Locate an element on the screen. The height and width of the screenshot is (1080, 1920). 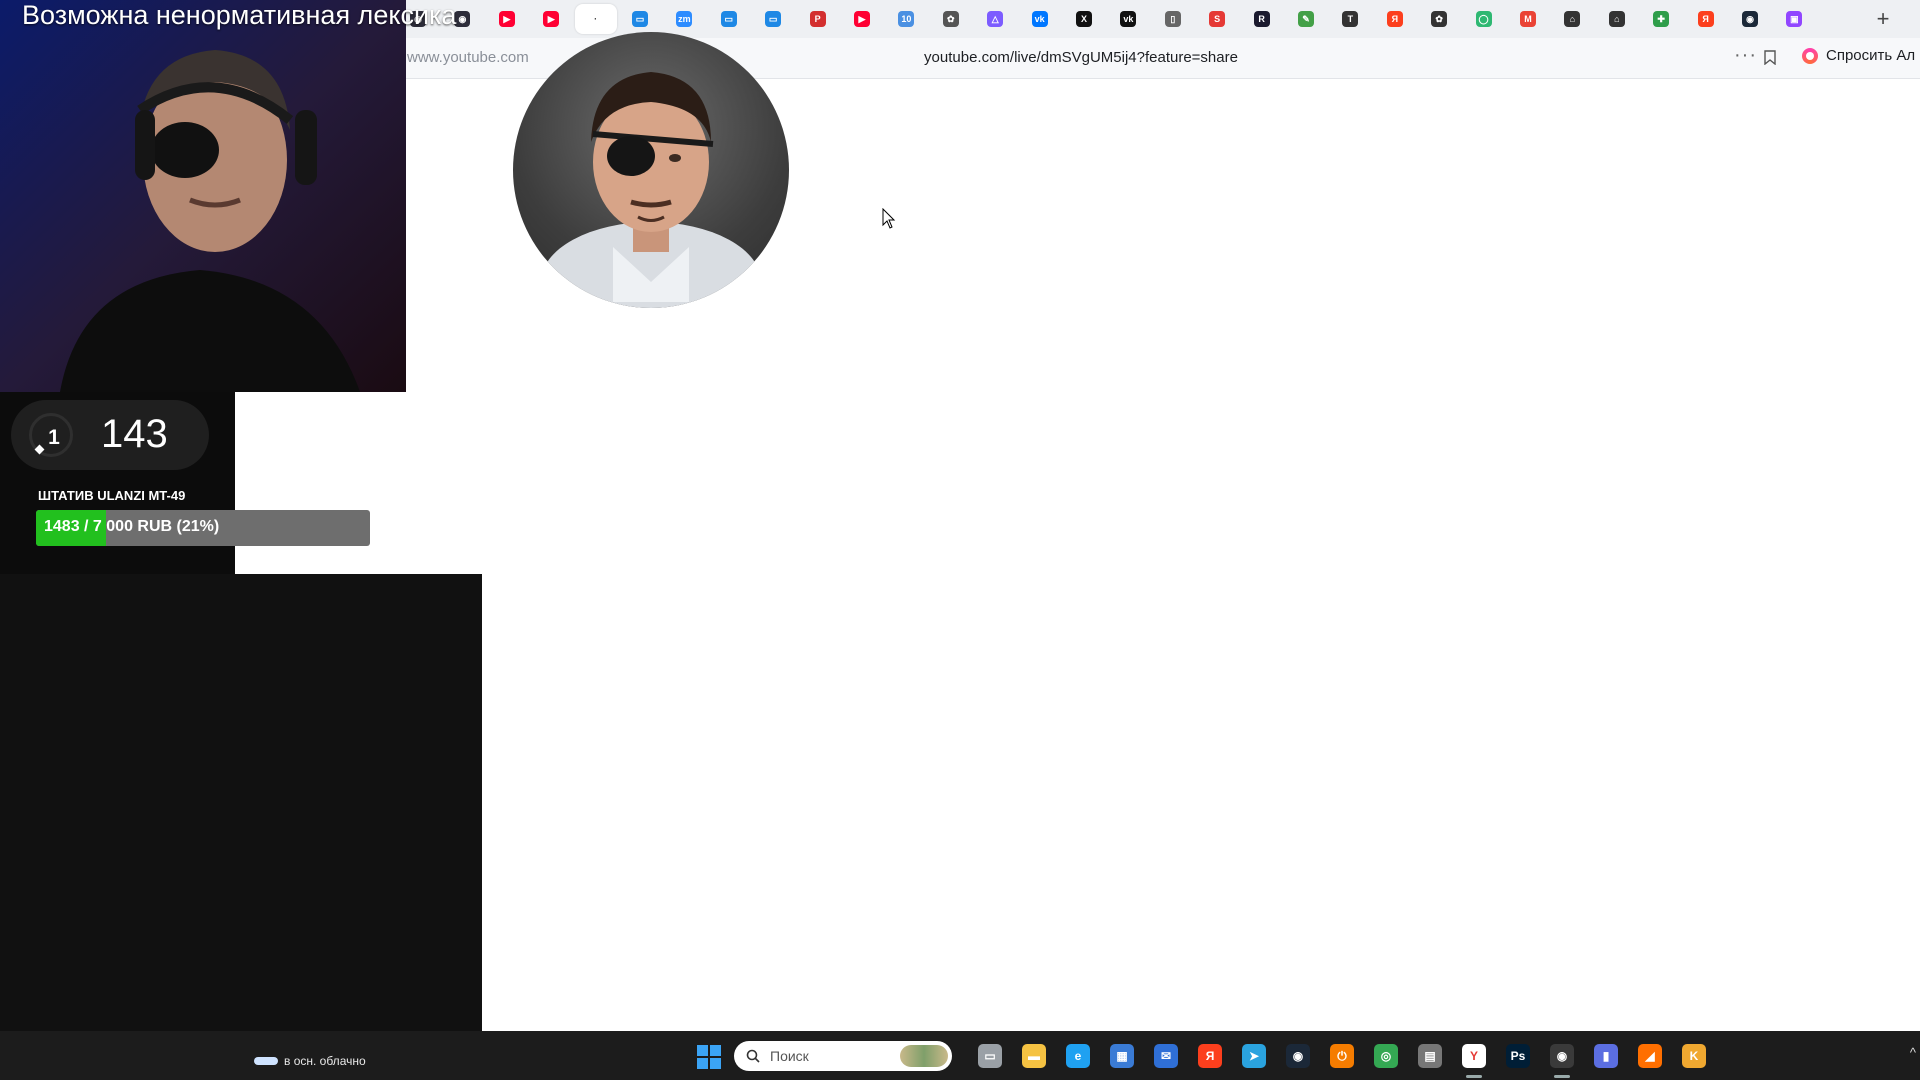
task-view-icon: ▭ is located at coordinates (990, 1056).